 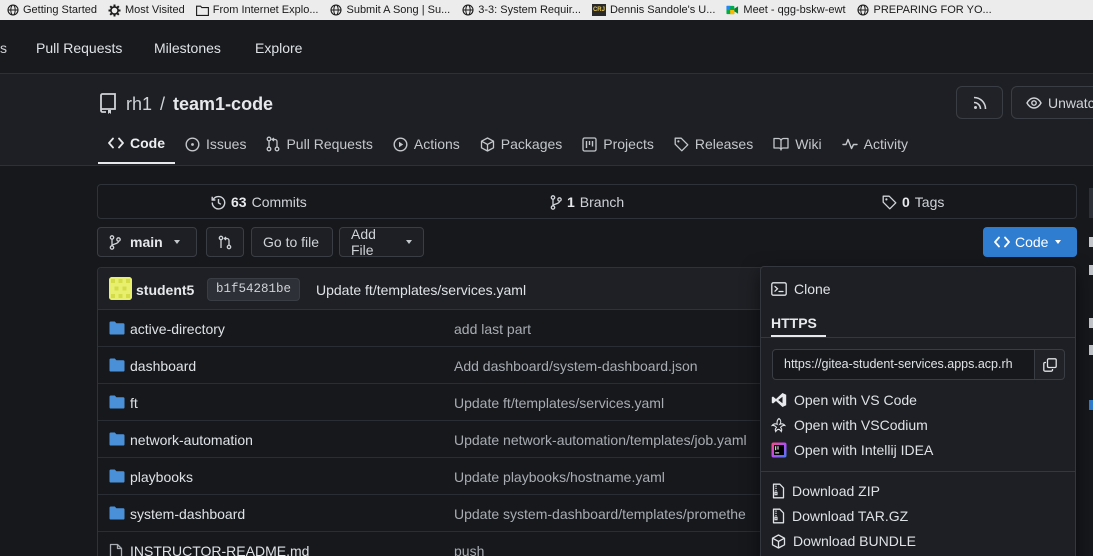 What do you see at coordinates (1002, 242) in the screenshot?
I see `code-icon` at bounding box center [1002, 242].